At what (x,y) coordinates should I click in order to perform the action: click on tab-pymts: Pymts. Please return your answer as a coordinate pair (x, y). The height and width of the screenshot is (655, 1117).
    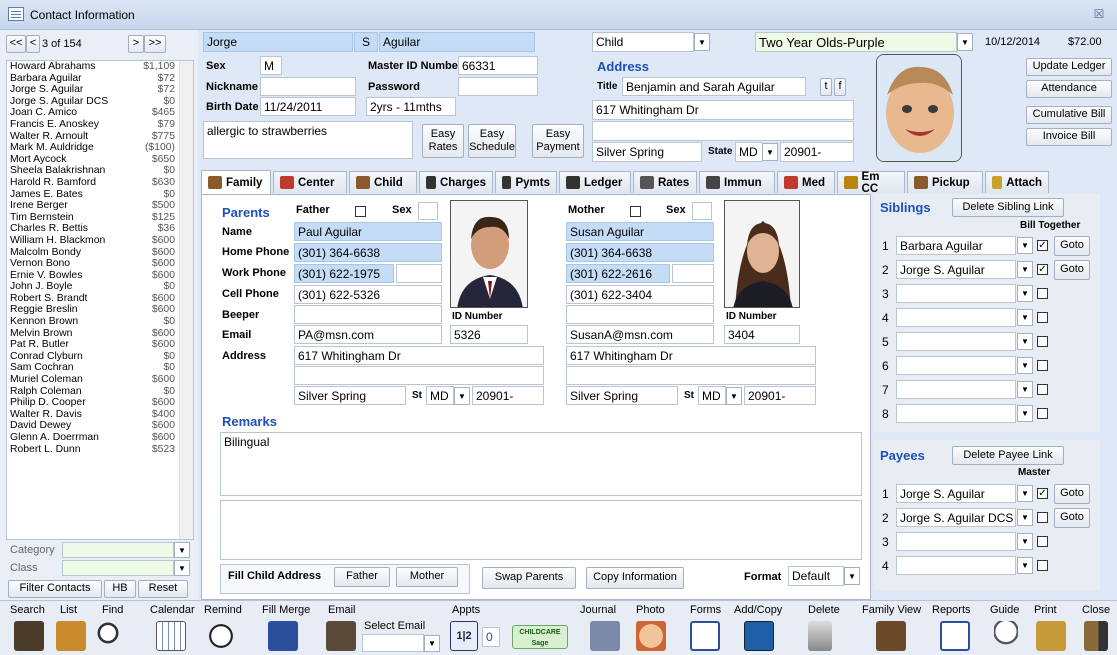
    Looking at the image, I should click on (526, 182).